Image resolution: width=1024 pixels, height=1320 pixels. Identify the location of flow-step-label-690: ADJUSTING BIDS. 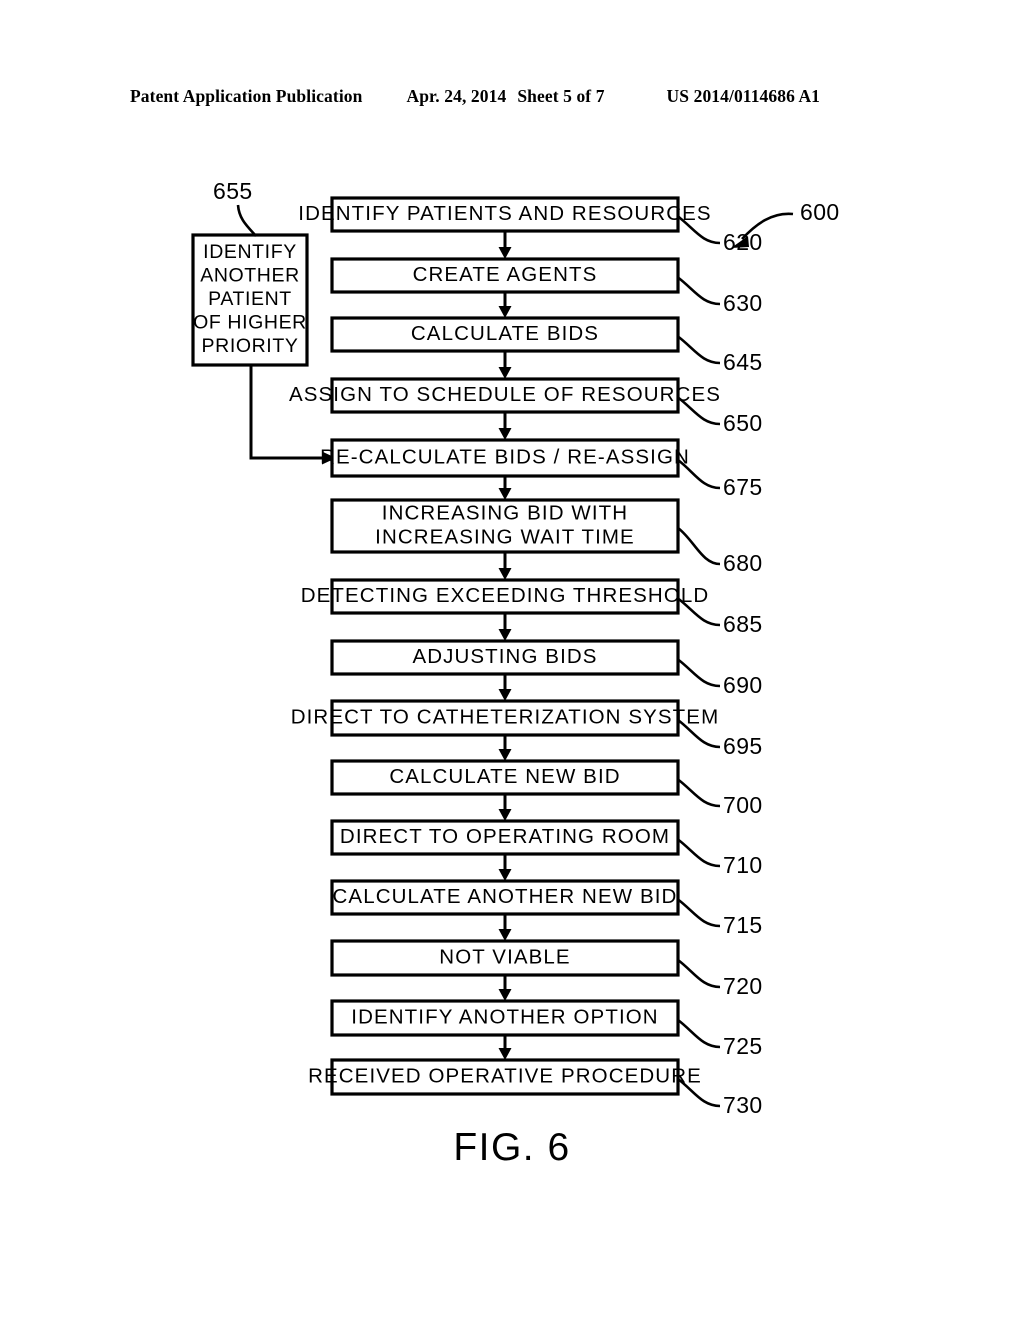
(504, 656).